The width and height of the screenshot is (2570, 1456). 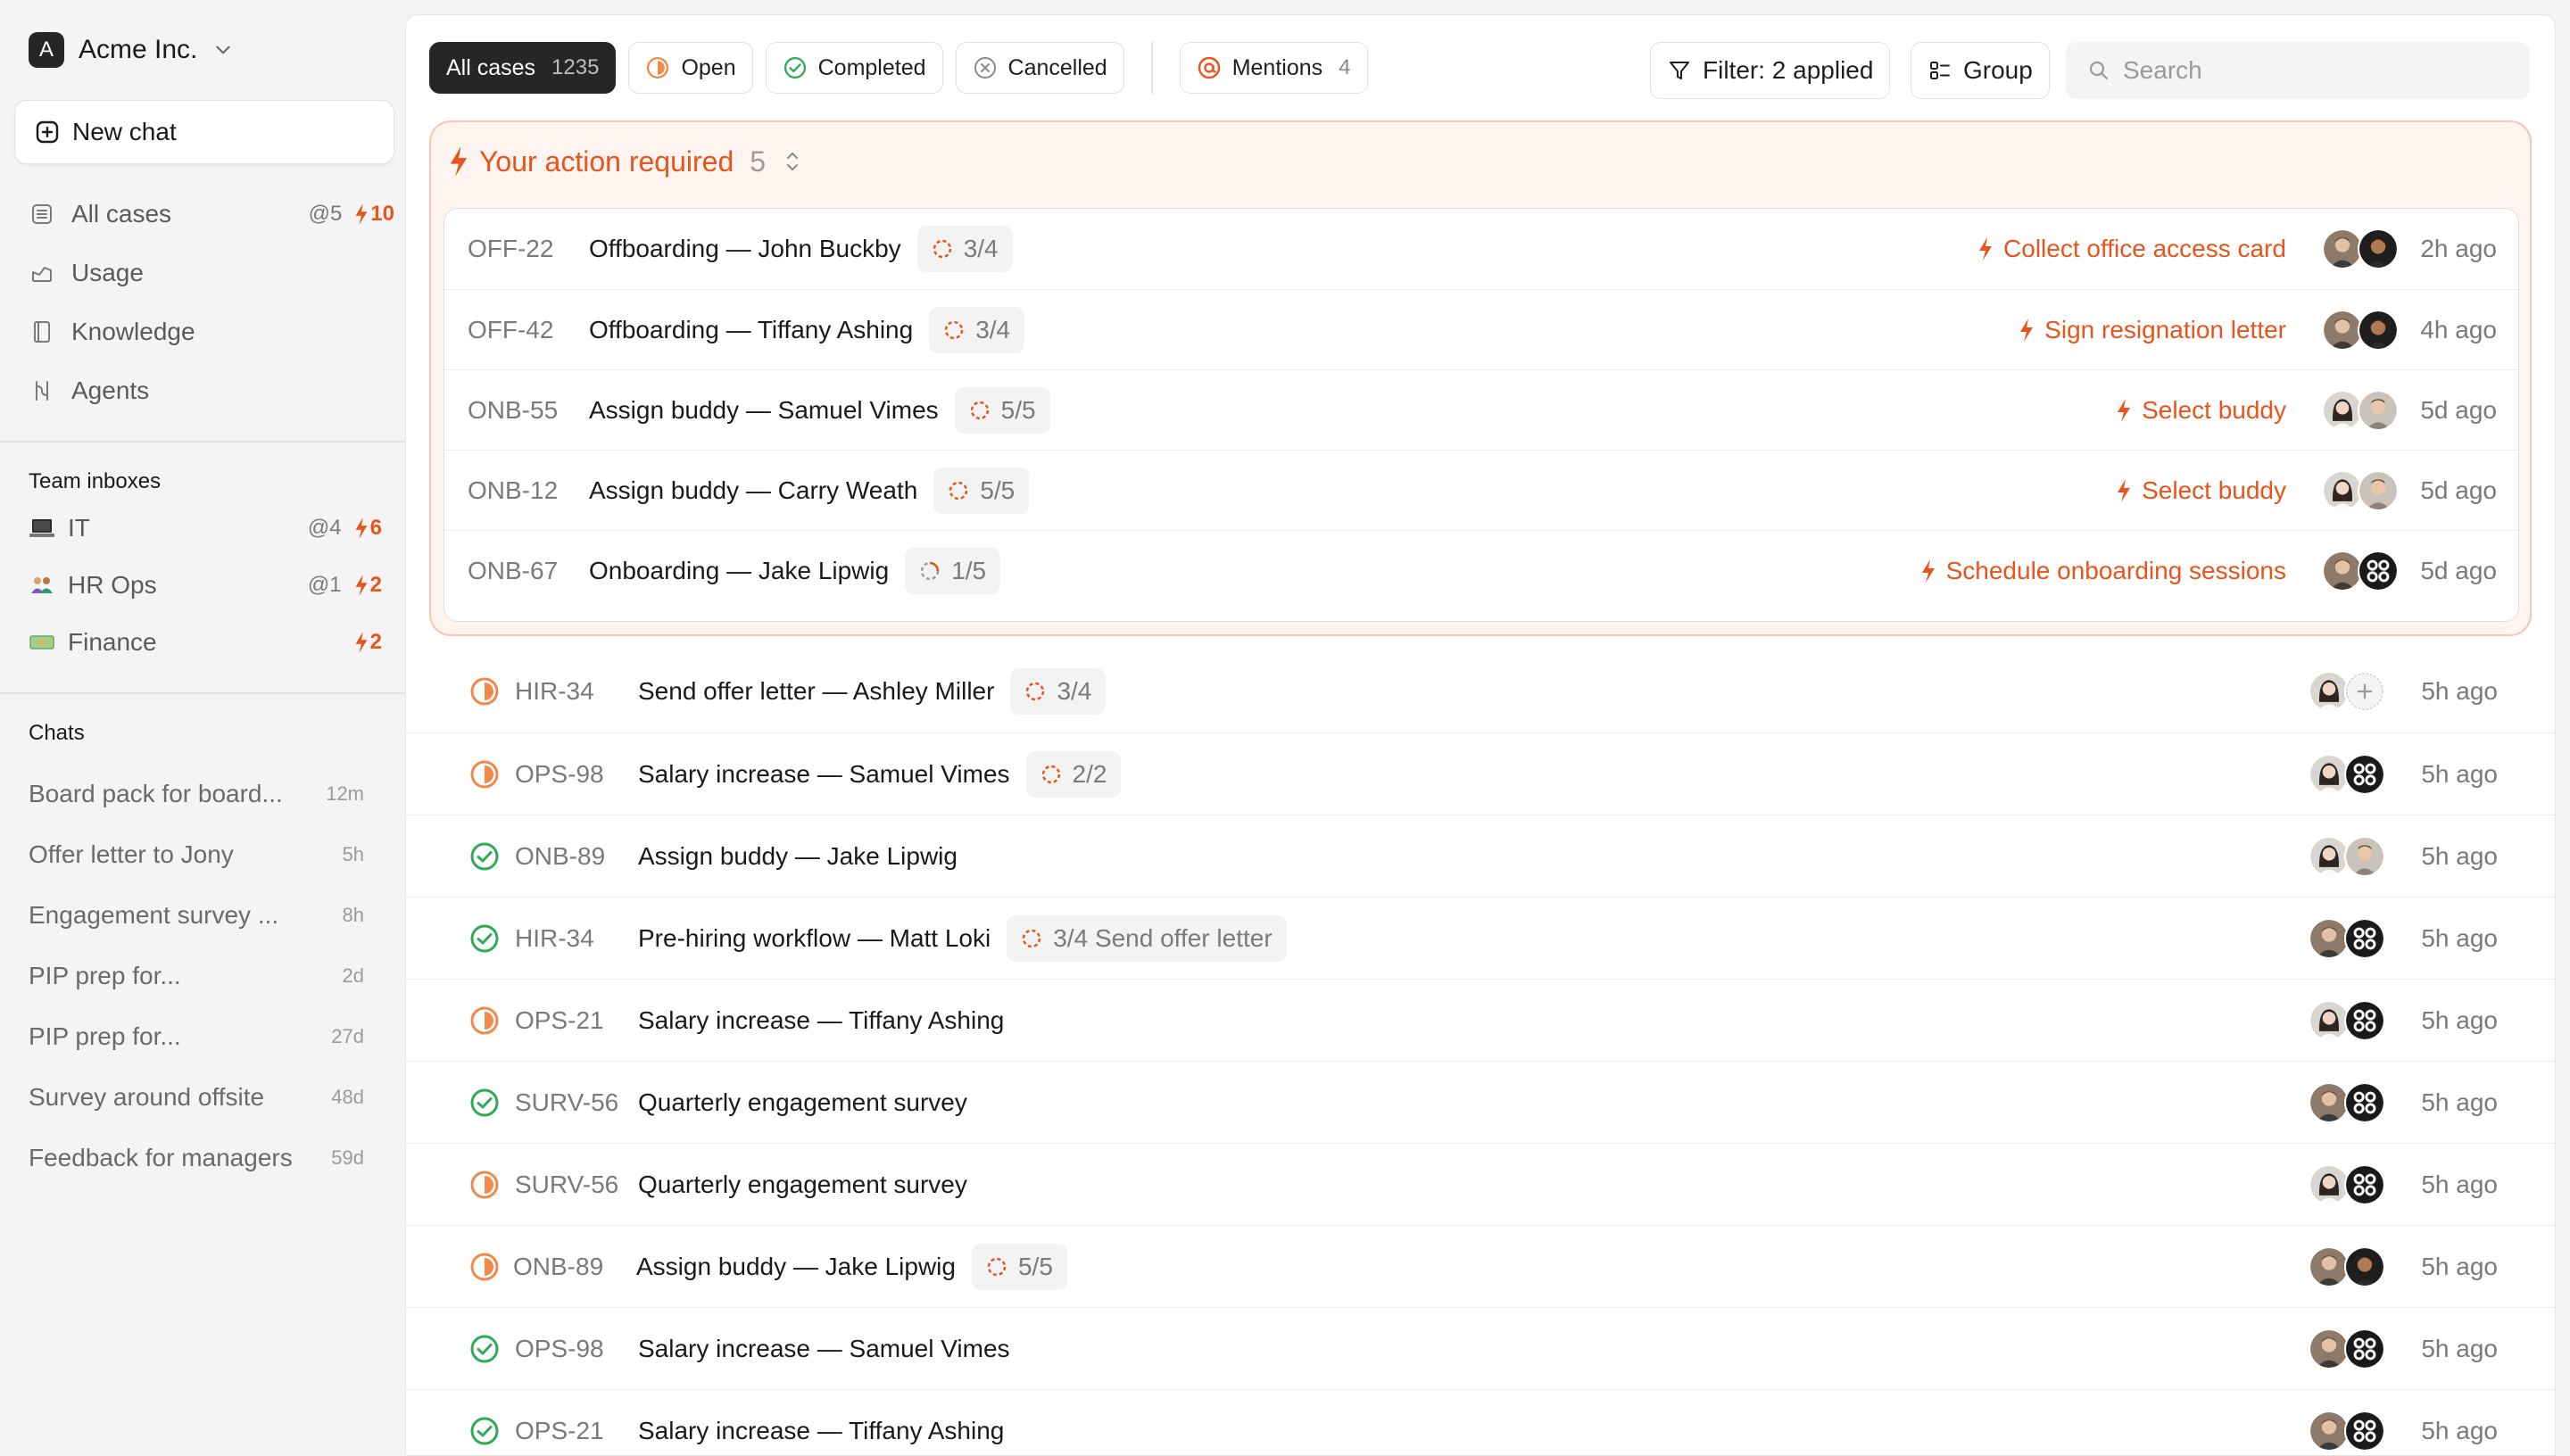 What do you see at coordinates (204, 132) in the screenshot?
I see `new-chat-button: New chat` at bounding box center [204, 132].